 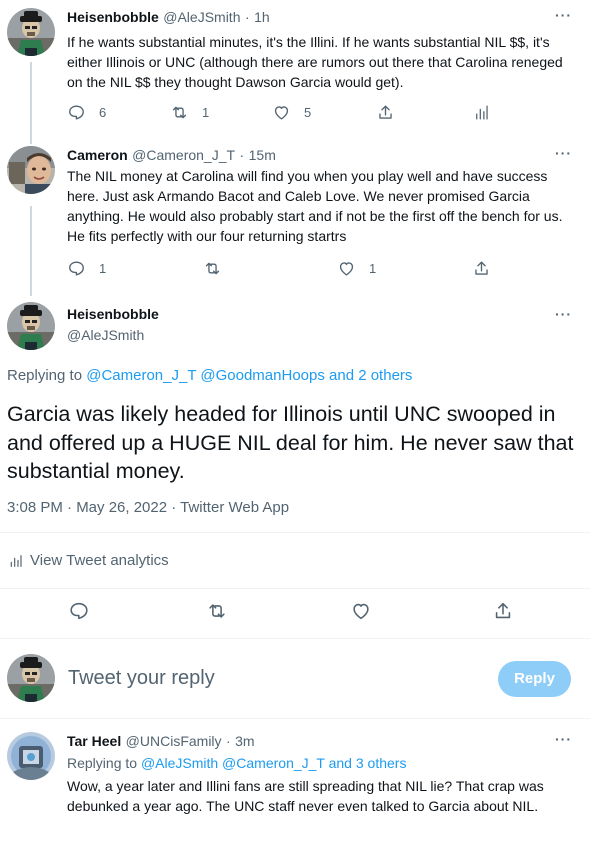 What do you see at coordinates (105, 335) in the screenshot?
I see `main-tweet-handle: @AleJSmith` at bounding box center [105, 335].